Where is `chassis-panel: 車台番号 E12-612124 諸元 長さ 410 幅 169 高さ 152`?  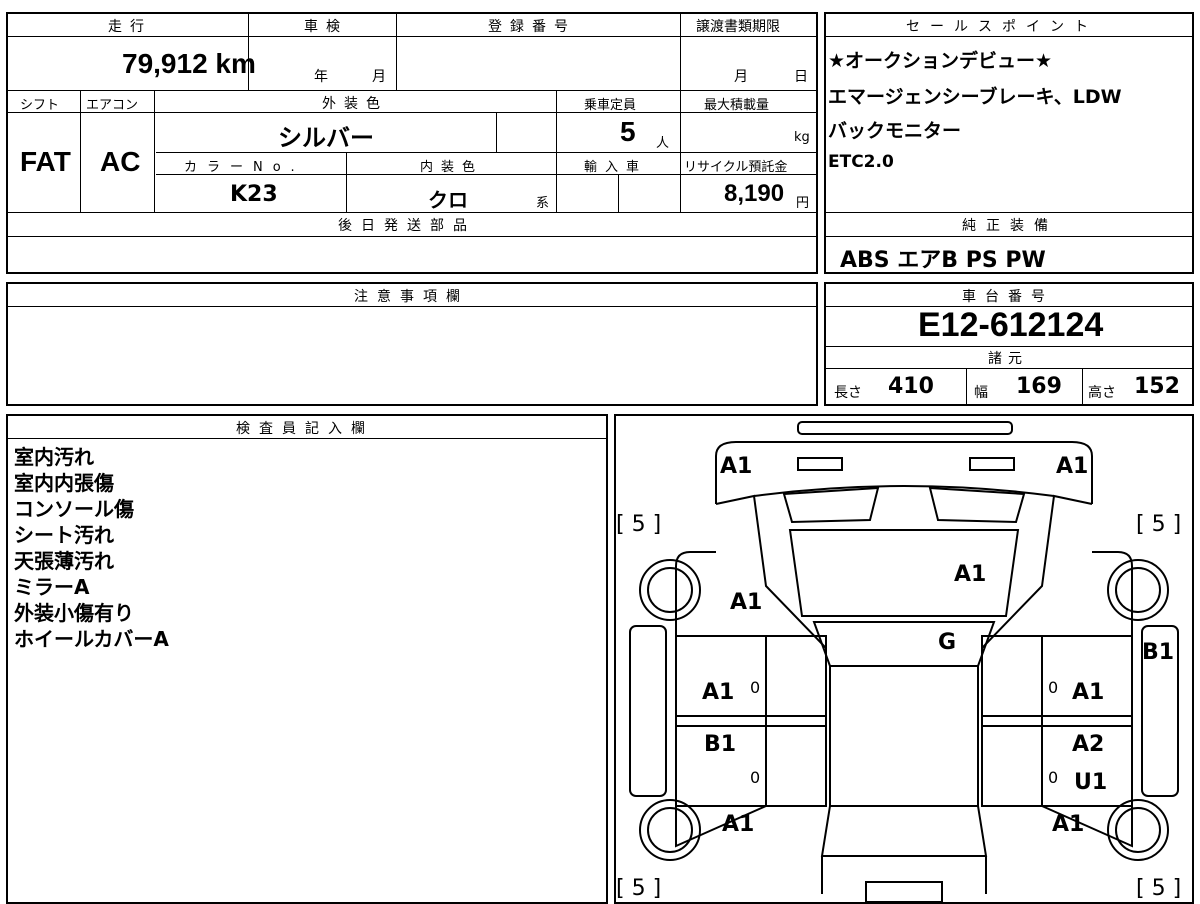 chassis-panel: 車台番号 E12-612124 諸元 長さ 410 幅 169 高さ 152 is located at coordinates (1009, 344).